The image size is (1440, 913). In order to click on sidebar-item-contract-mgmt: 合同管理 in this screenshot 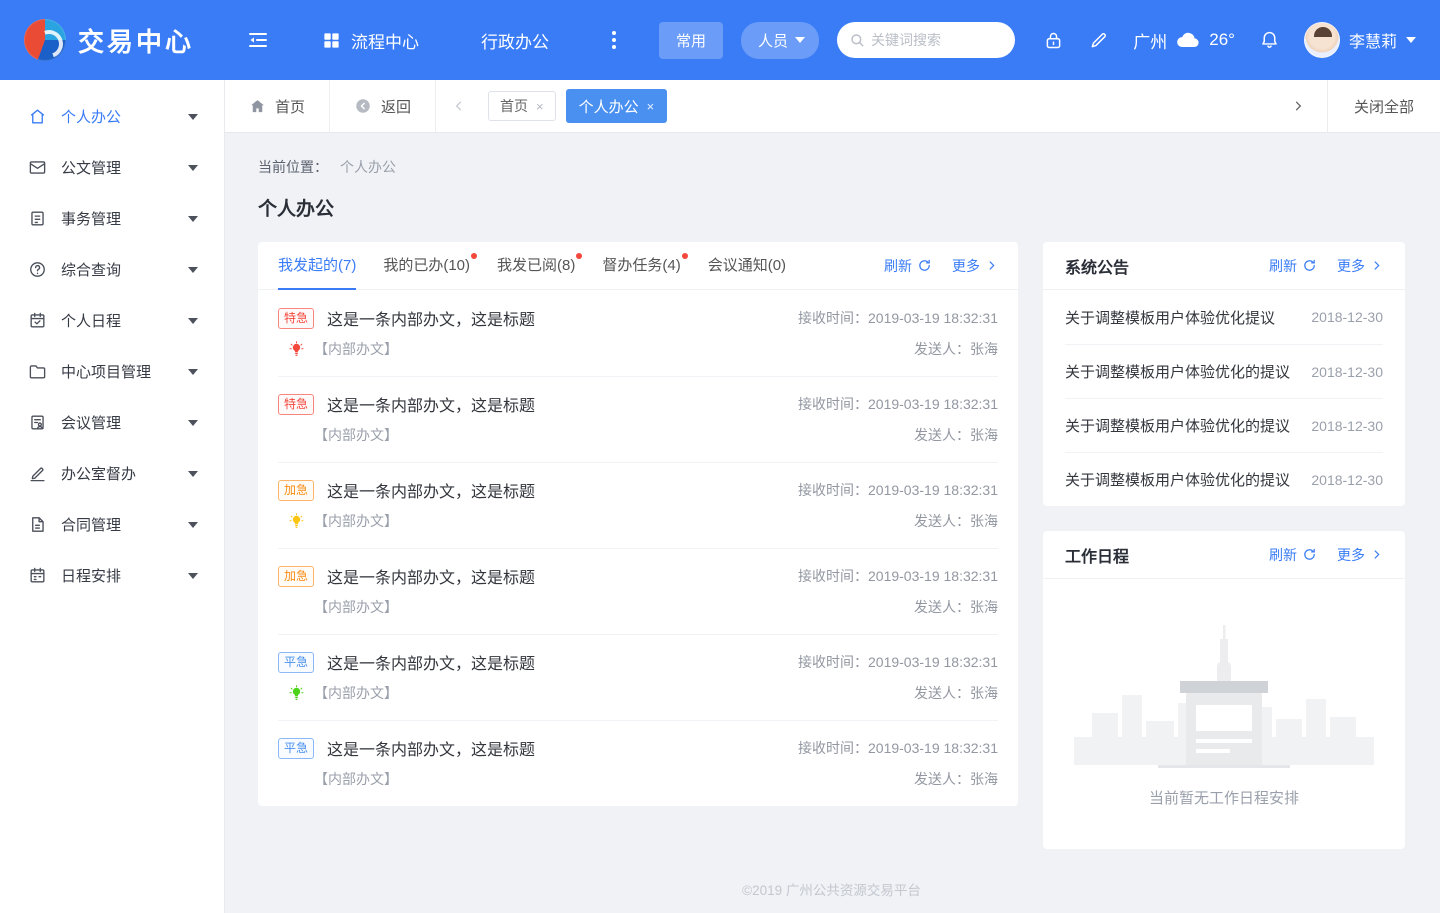, I will do `click(112, 524)`.